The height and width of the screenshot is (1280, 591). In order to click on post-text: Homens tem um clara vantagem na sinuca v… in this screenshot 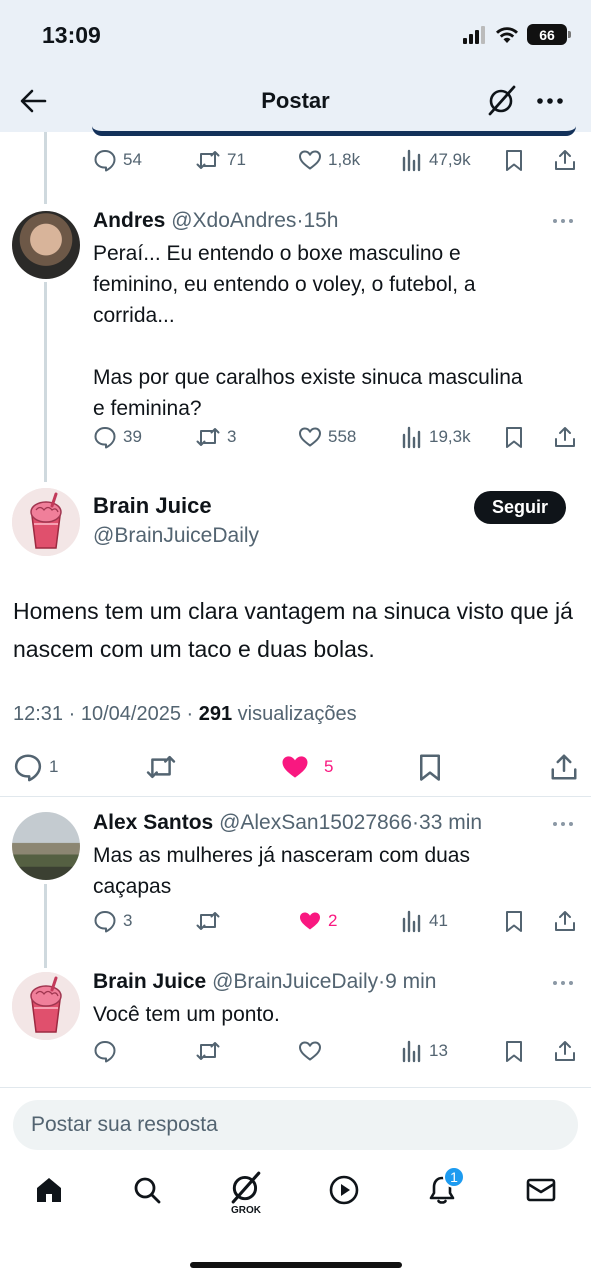, I will do `click(293, 630)`.